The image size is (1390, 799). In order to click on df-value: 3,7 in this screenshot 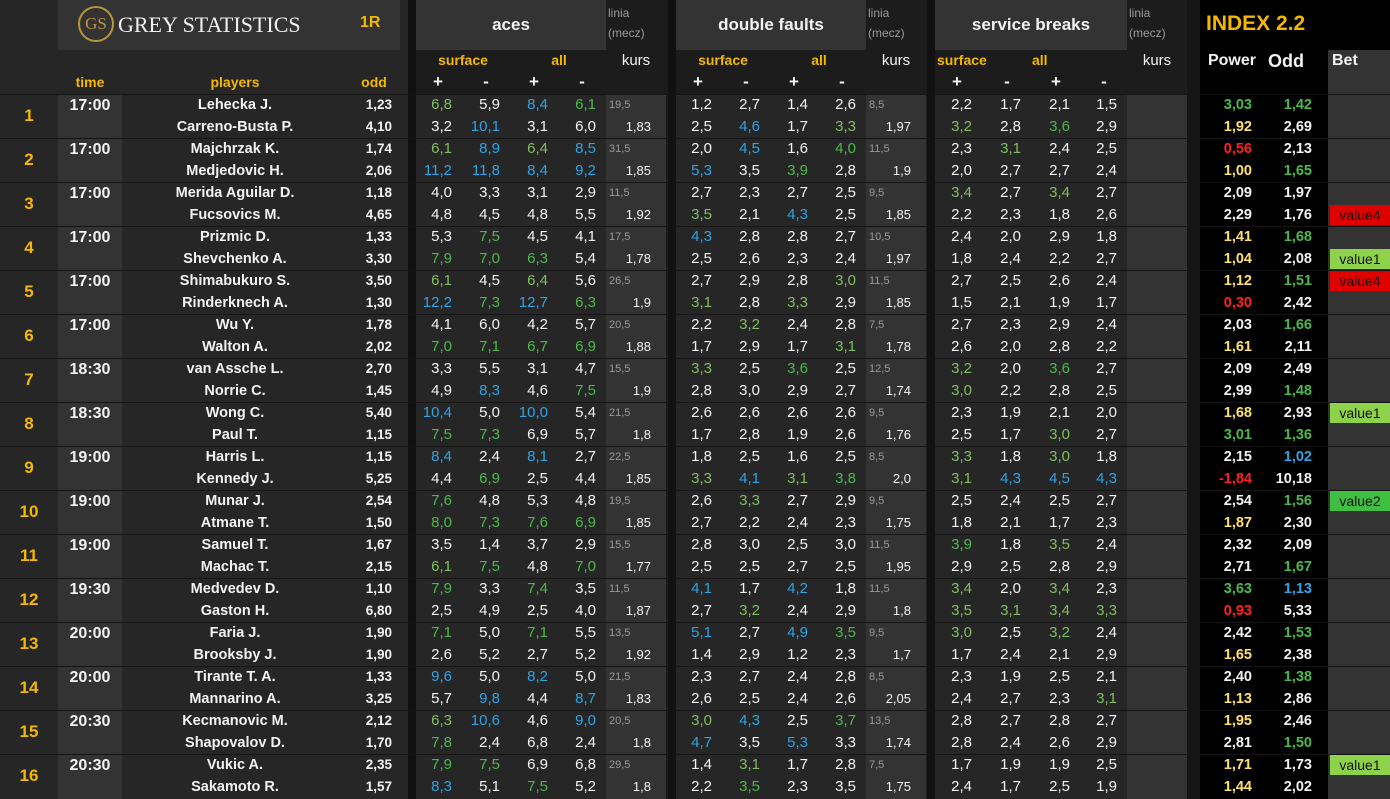, I will do `click(845, 720)`.